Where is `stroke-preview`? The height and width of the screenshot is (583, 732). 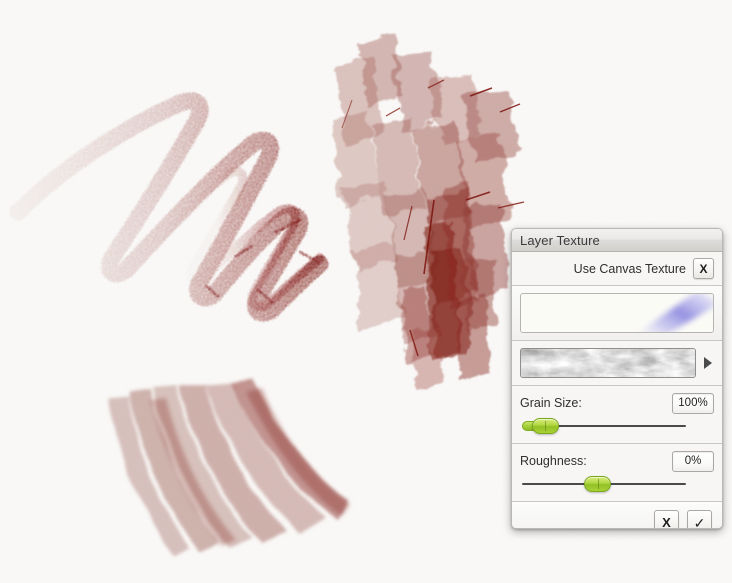
stroke-preview is located at coordinates (617, 313).